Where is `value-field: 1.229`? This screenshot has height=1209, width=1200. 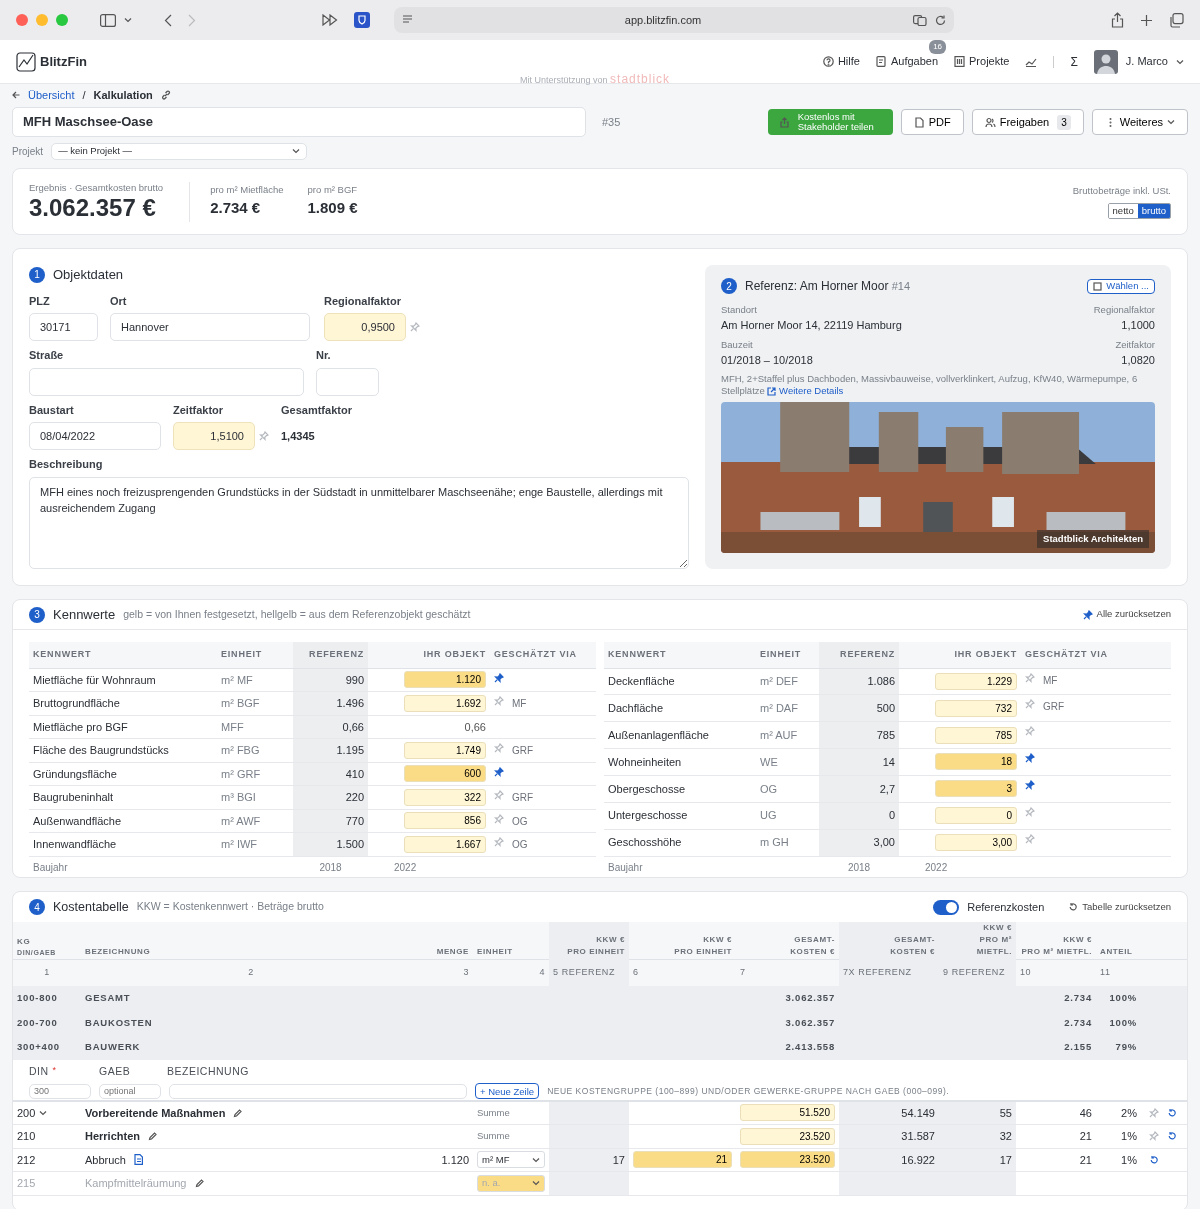
value-field: 1.229 is located at coordinates (976, 681).